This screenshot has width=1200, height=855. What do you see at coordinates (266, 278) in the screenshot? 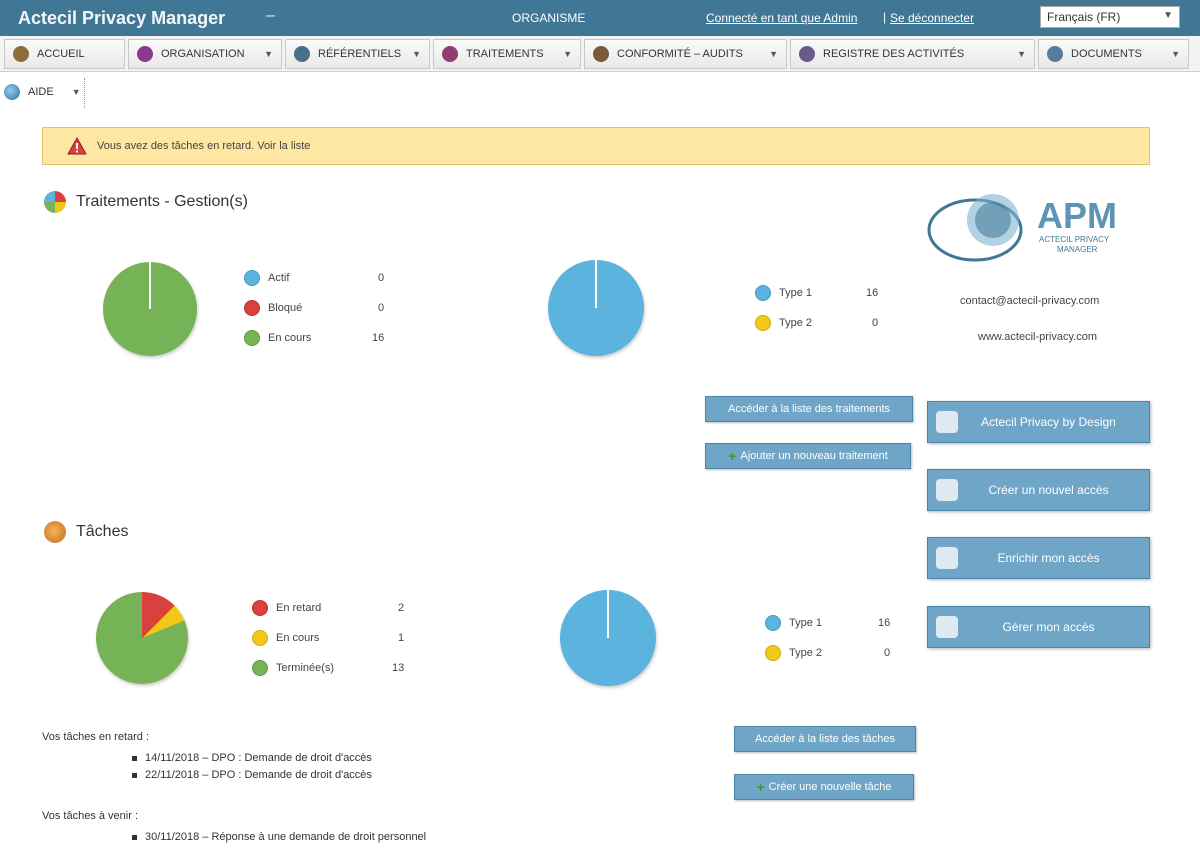
I see `legend-item: Actif` at bounding box center [266, 278].